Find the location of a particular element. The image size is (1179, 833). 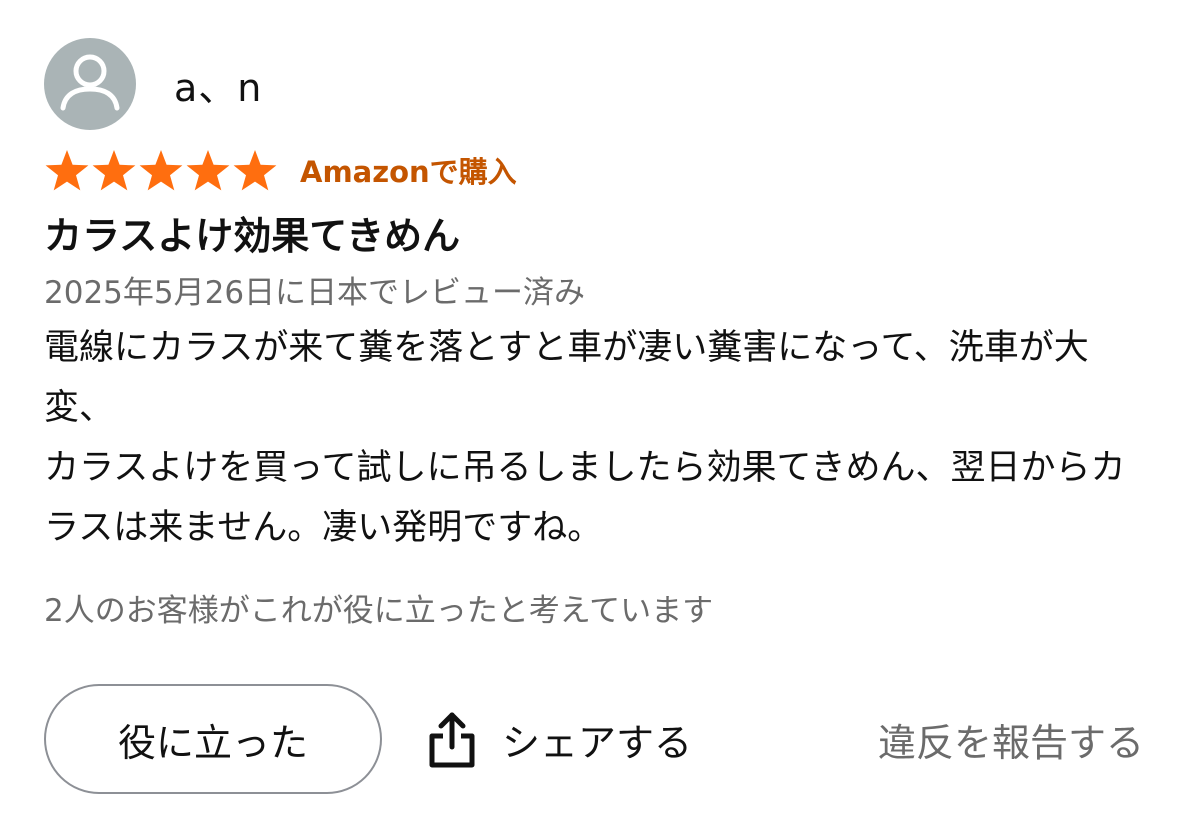

share-icon is located at coordinates (452, 740).